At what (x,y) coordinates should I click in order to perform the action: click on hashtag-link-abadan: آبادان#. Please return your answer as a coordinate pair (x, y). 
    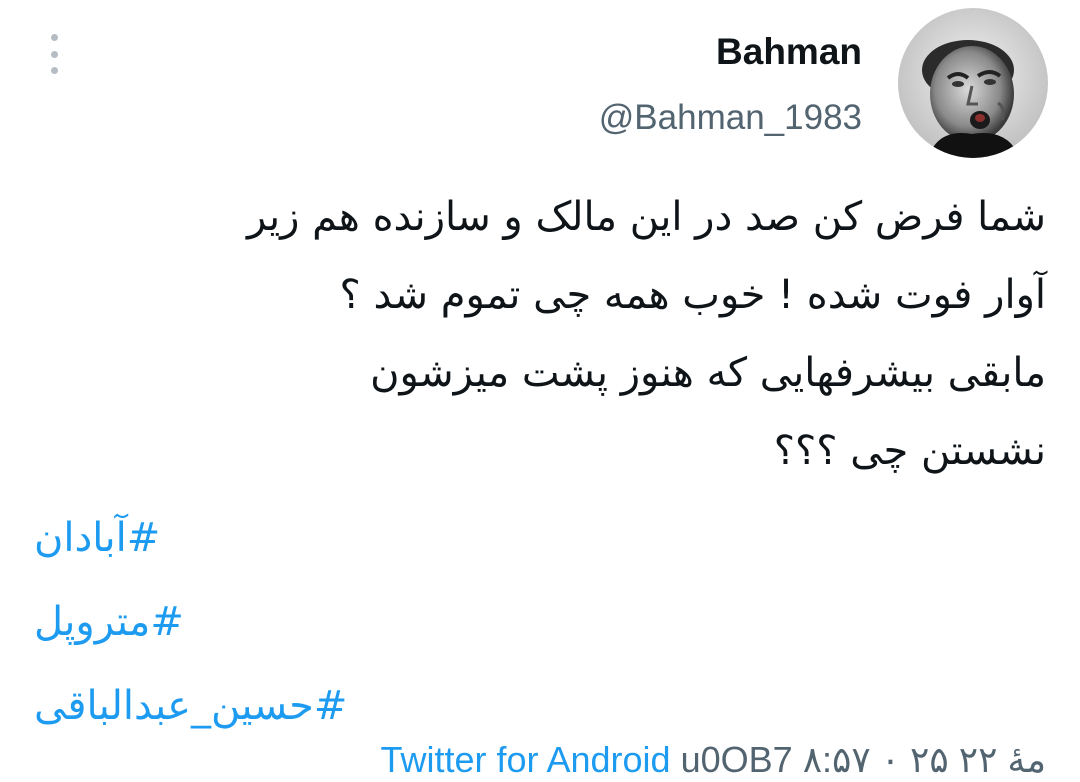
    Looking at the image, I should click on (190, 538).